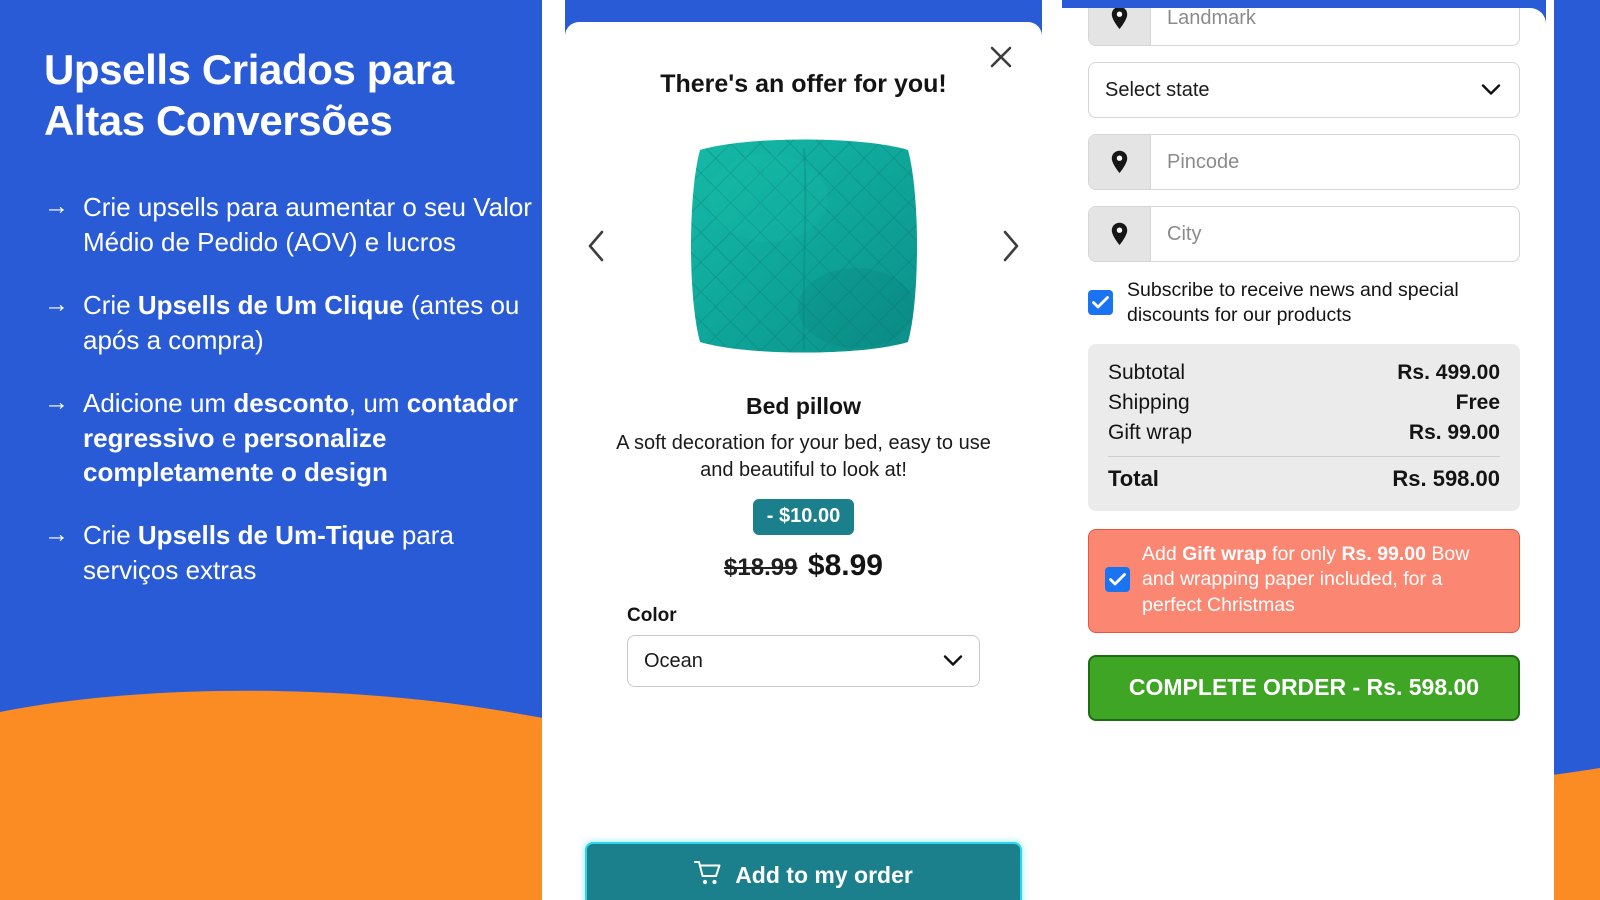 The image size is (1600, 900). I want to click on summary-value: Rs. 499.00, so click(1448, 372).